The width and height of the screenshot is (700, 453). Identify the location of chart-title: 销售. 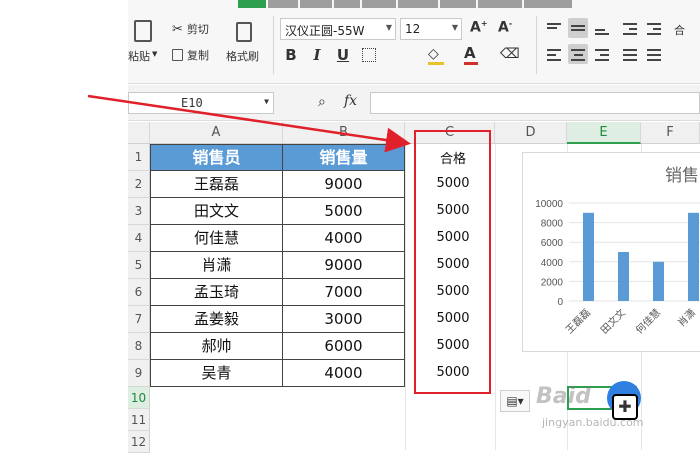
(682, 175).